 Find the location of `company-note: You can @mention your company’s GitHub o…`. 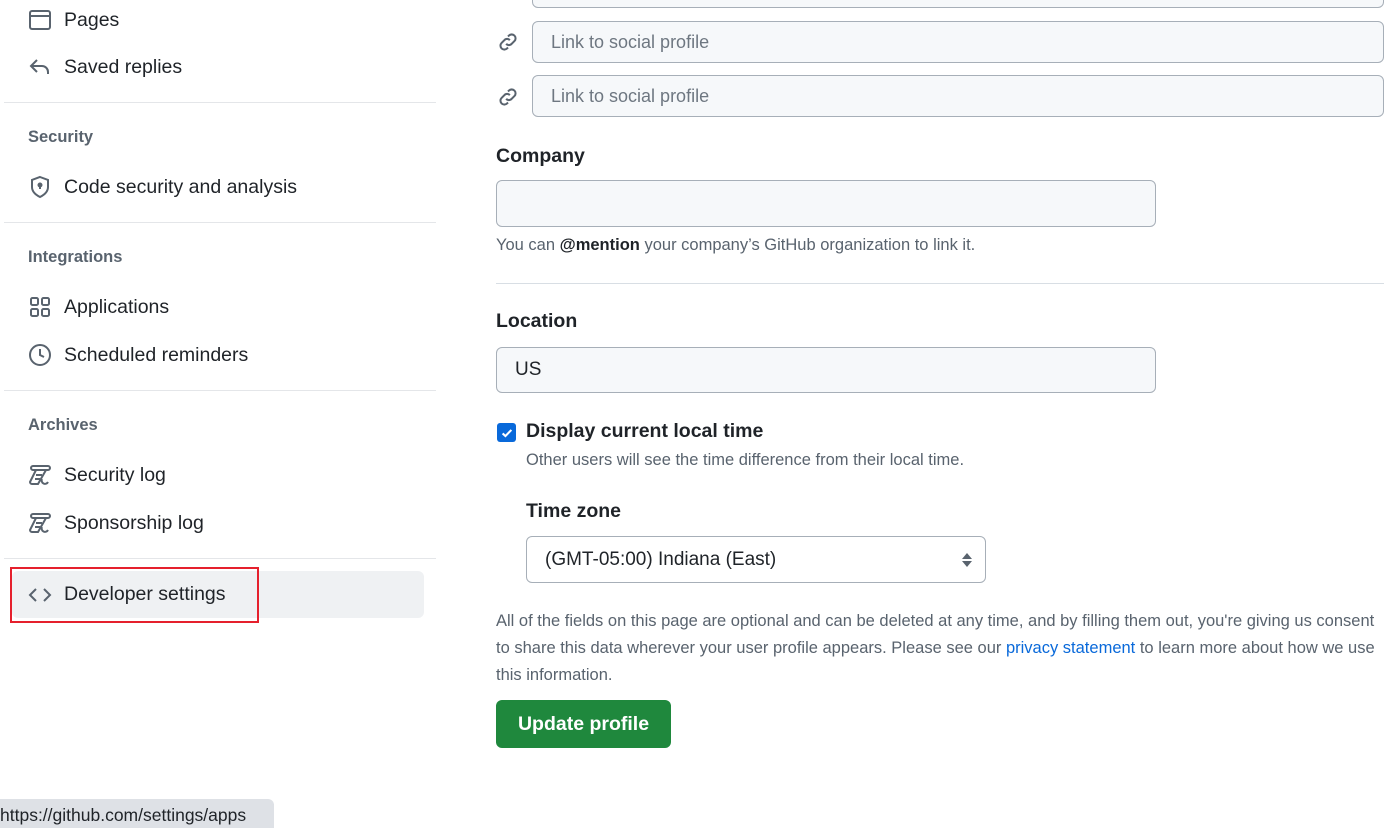

company-note: You can @mention your company’s GitHub o… is located at coordinates (736, 245).